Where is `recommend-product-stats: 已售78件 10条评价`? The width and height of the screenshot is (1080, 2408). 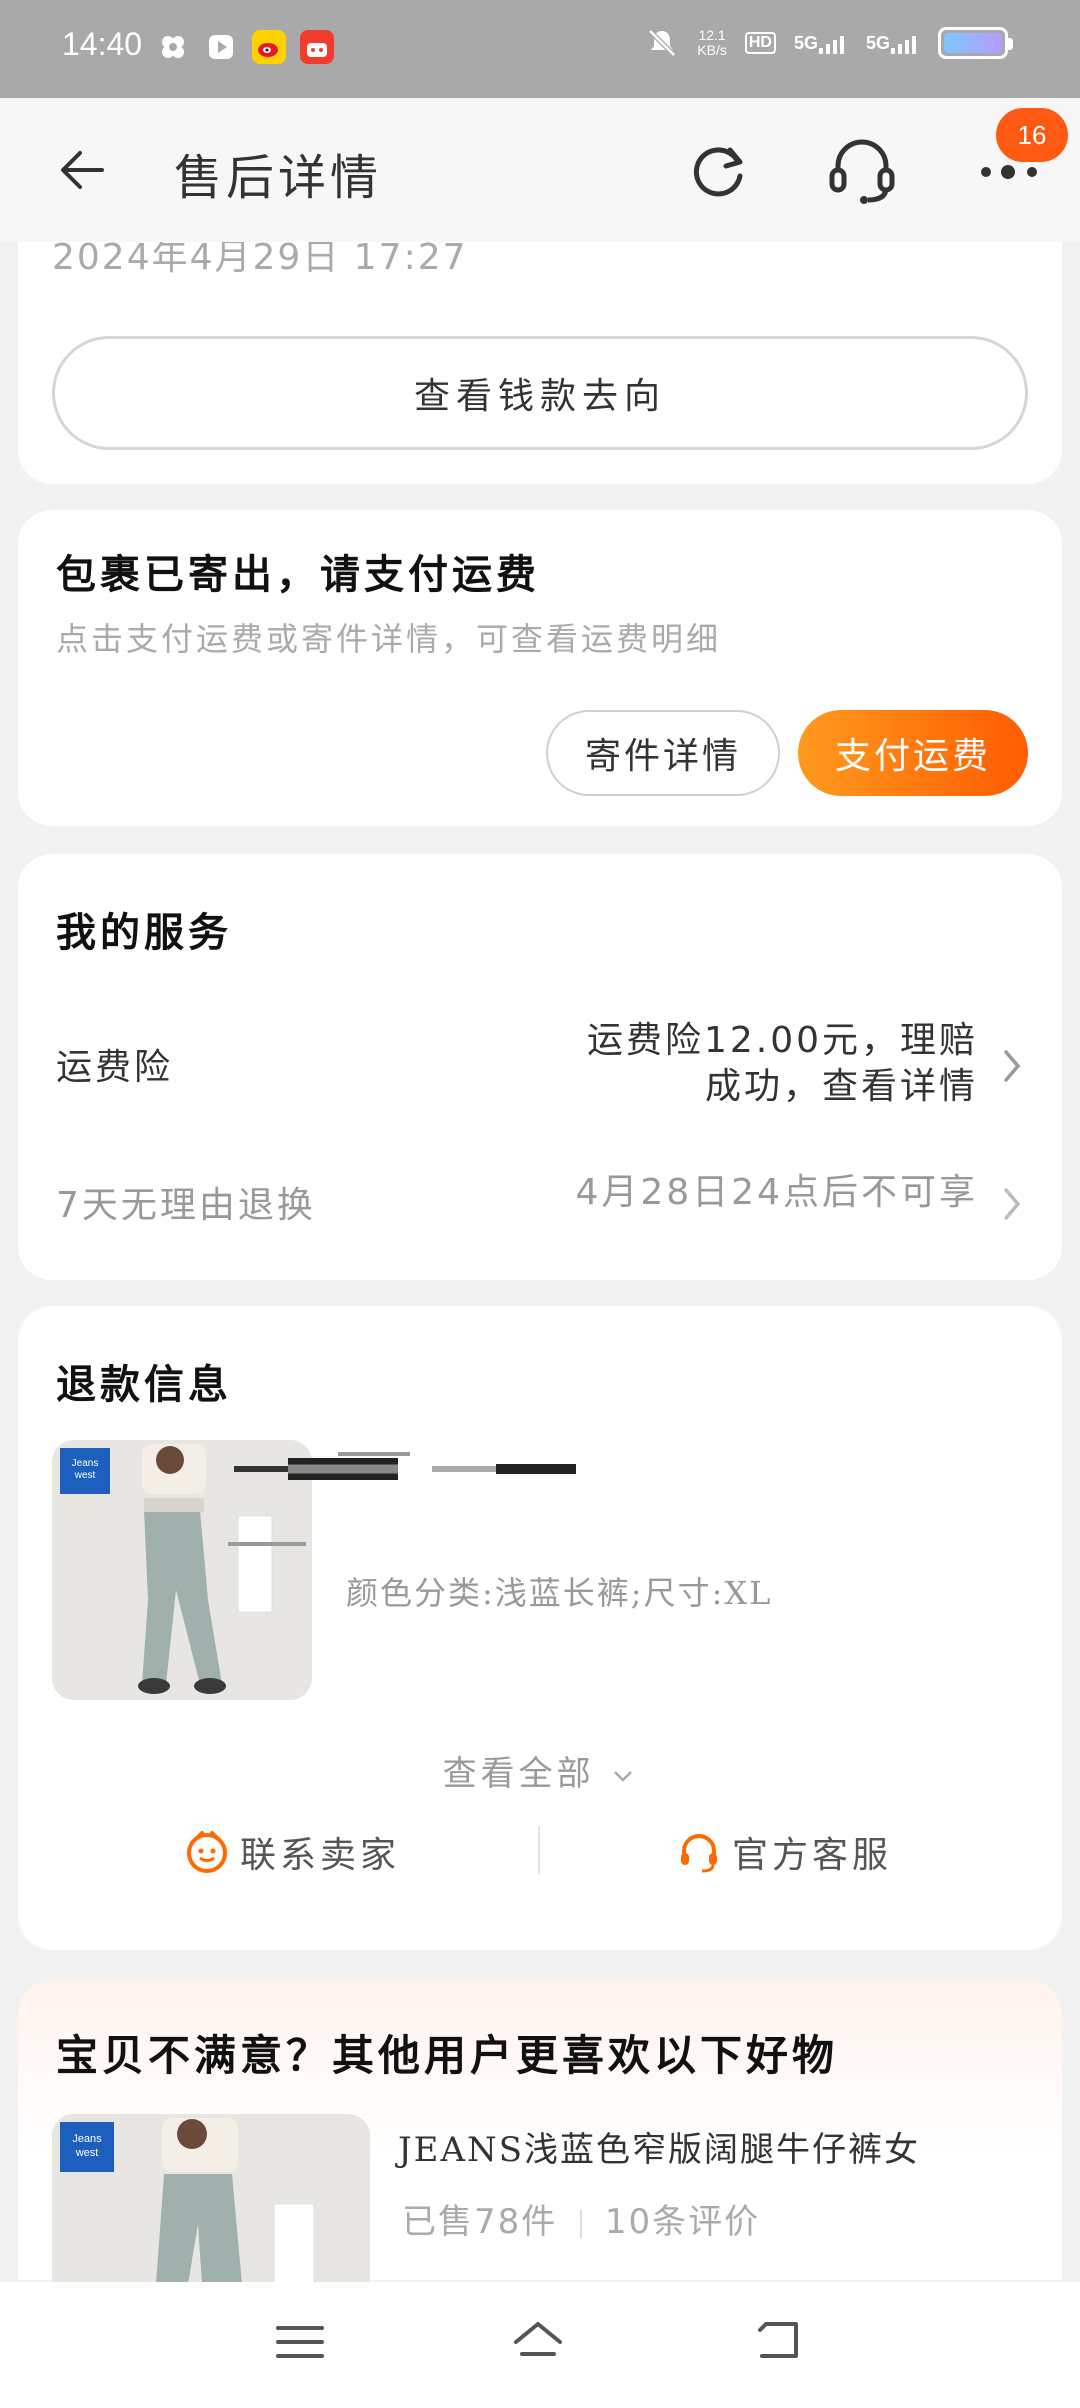 recommend-product-stats: 已售78件 10条评价 is located at coordinates (581, 2222).